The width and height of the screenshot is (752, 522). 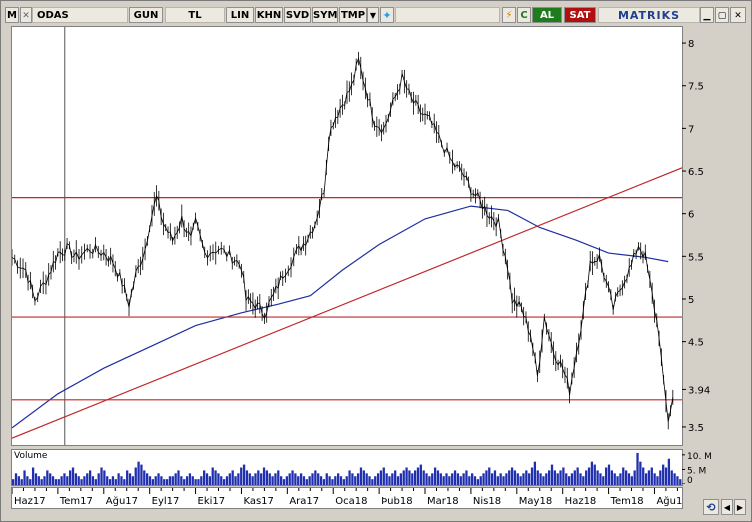 I want to click on maximize-icon: ▢, so click(x=722, y=15).